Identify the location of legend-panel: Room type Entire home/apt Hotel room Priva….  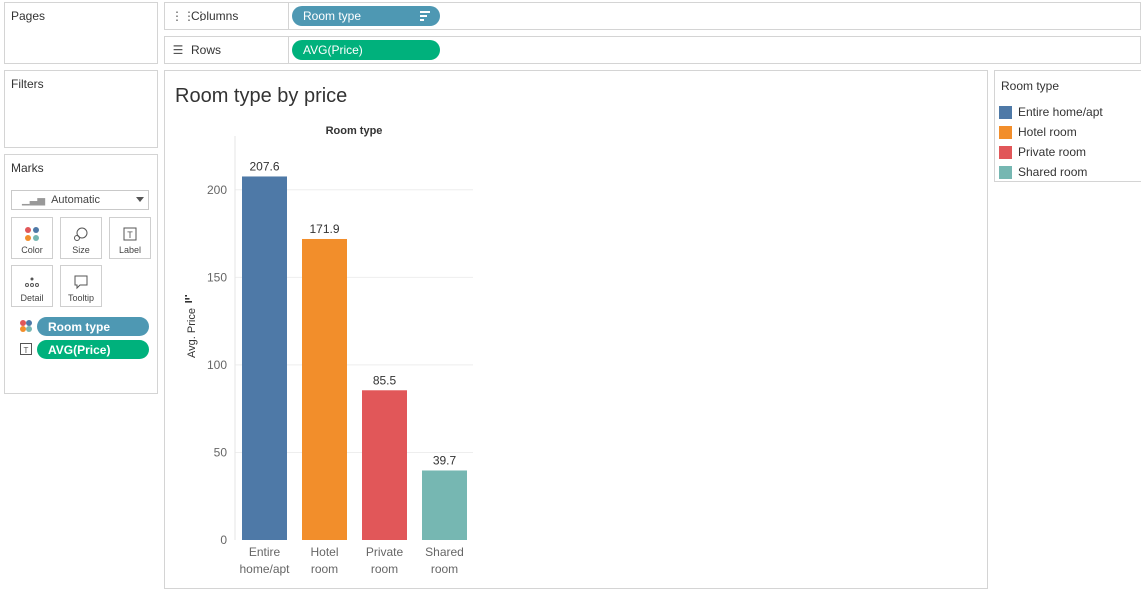
(1067, 126).